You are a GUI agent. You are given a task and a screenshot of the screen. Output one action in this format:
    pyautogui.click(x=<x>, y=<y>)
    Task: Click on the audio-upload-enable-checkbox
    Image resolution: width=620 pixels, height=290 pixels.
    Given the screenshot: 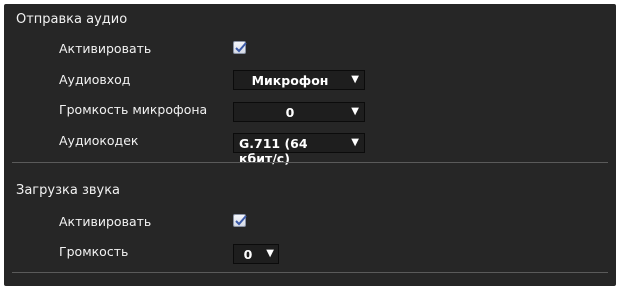 What is the action you would take?
    pyautogui.click(x=240, y=220)
    